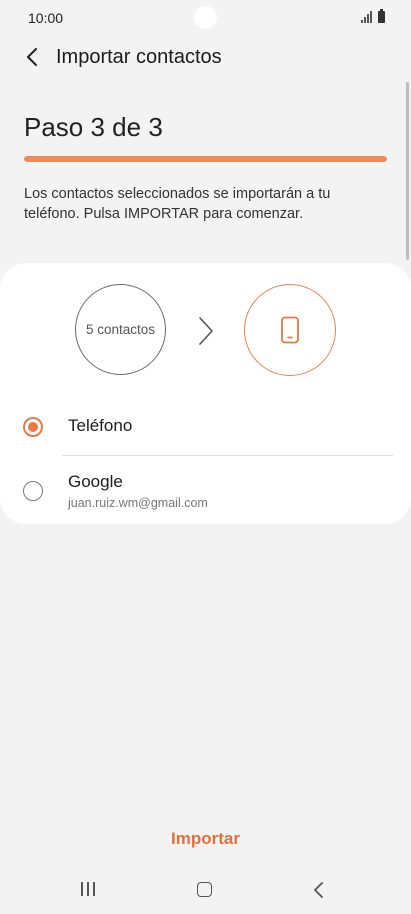 This screenshot has width=411, height=914. Describe the element at coordinates (95, 481) in the screenshot. I see `option-label-google: Google` at that location.